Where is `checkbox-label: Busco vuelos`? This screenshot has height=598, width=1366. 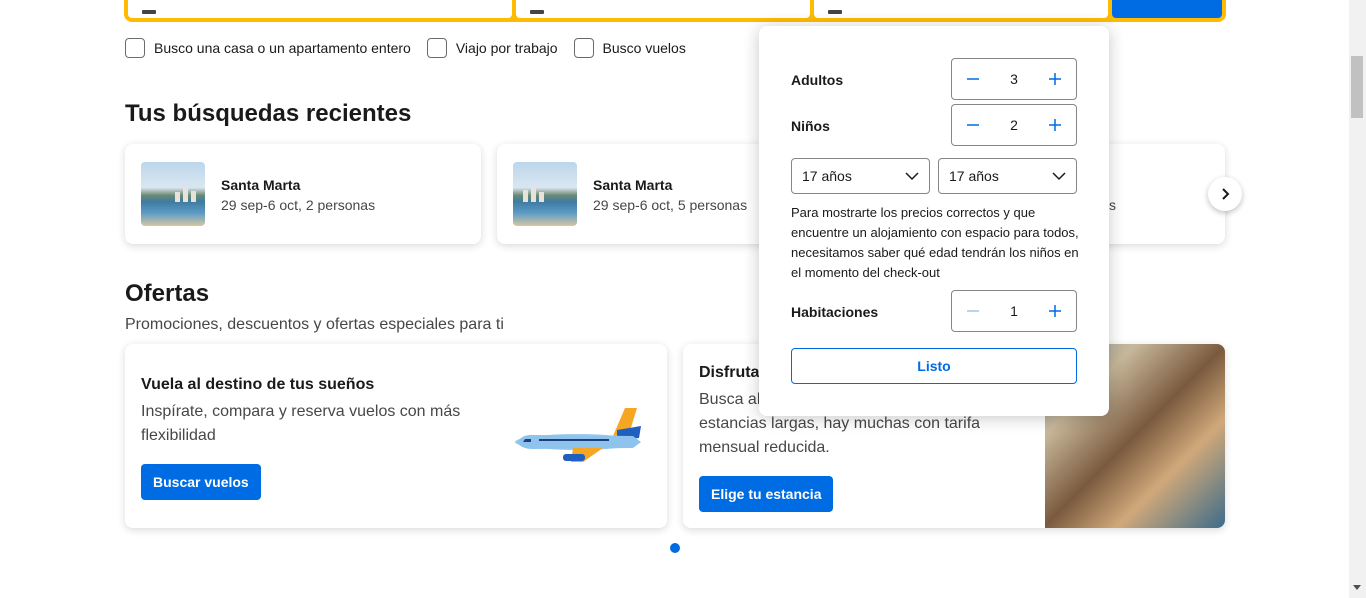
checkbox-label: Busco vuelos is located at coordinates (644, 48).